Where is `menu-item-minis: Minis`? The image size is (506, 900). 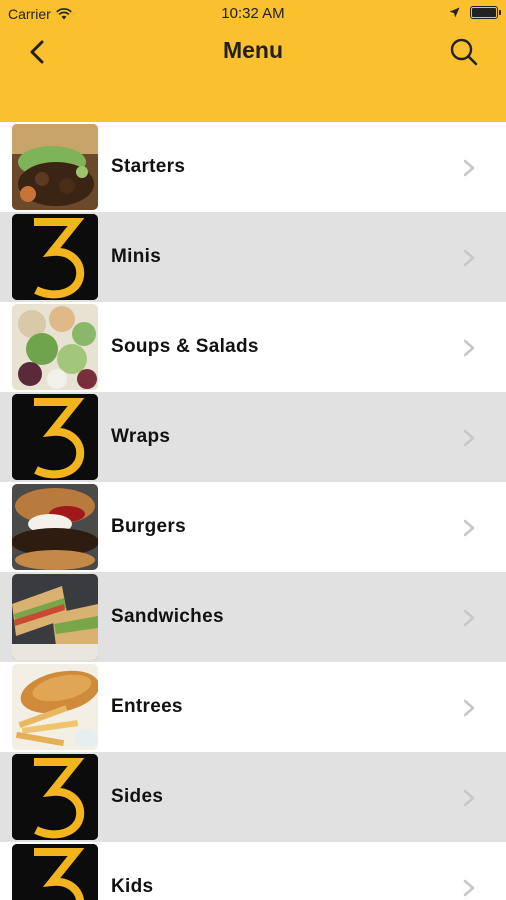 menu-item-minis: Minis is located at coordinates (253, 257).